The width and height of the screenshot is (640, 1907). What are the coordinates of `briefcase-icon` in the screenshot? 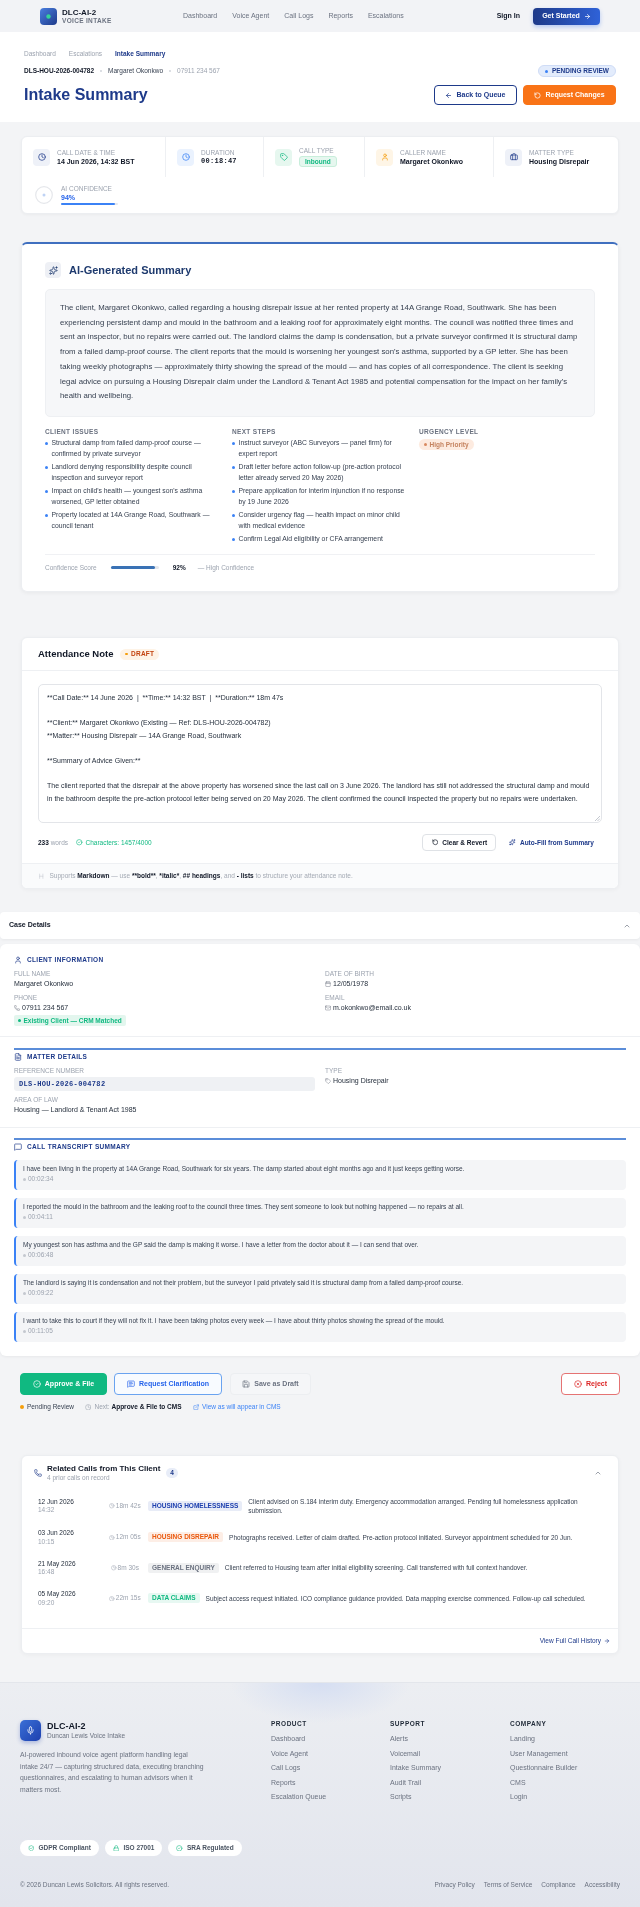 It's located at (513, 157).